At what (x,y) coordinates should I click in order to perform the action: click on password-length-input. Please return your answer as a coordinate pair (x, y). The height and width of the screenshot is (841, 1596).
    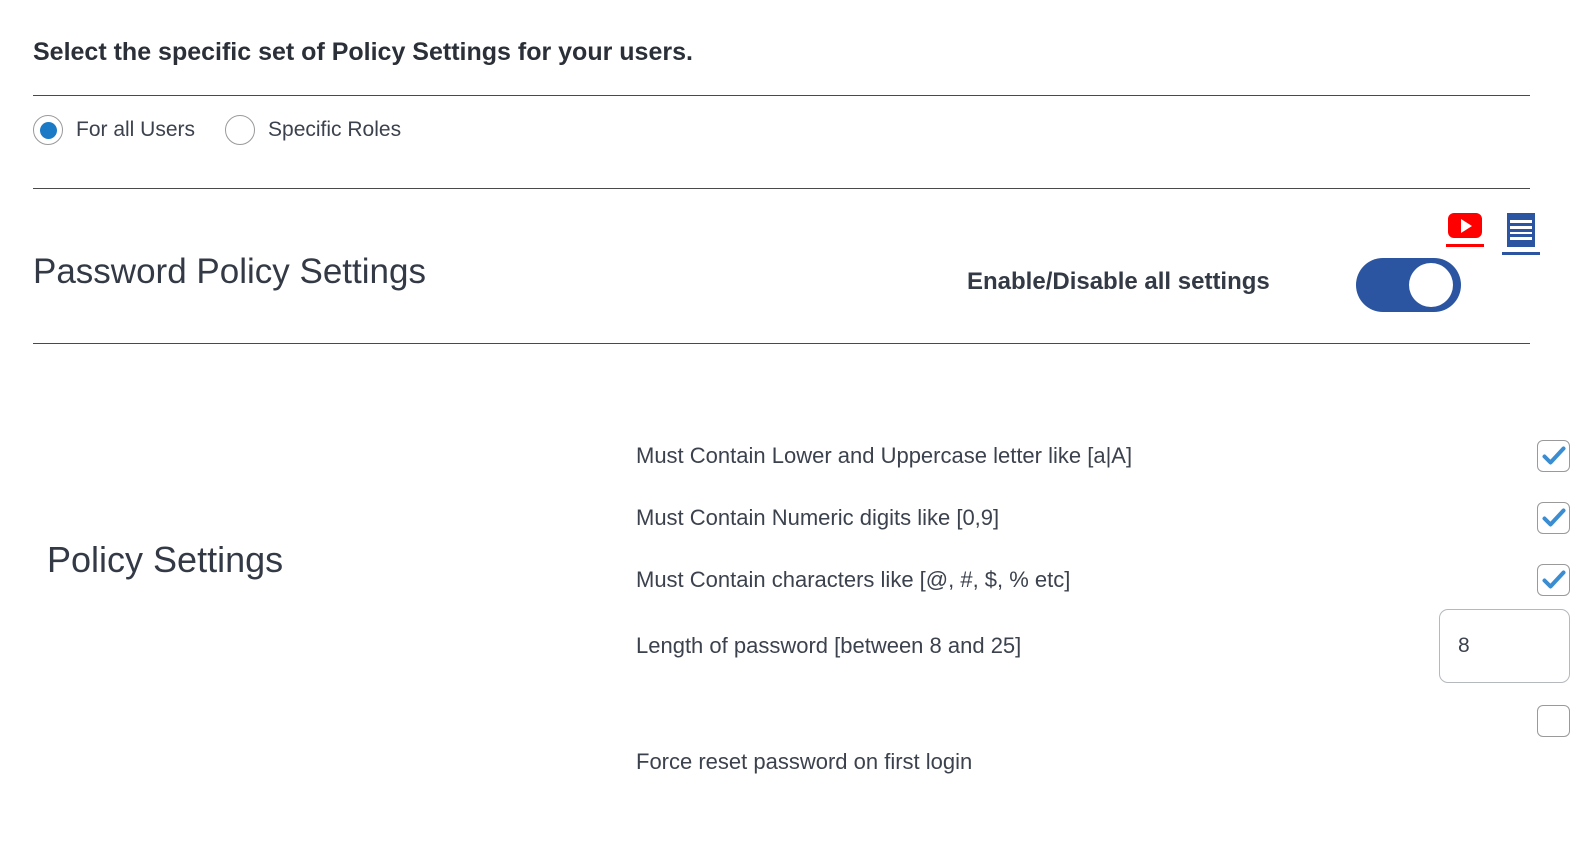
    Looking at the image, I should click on (1504, 646).